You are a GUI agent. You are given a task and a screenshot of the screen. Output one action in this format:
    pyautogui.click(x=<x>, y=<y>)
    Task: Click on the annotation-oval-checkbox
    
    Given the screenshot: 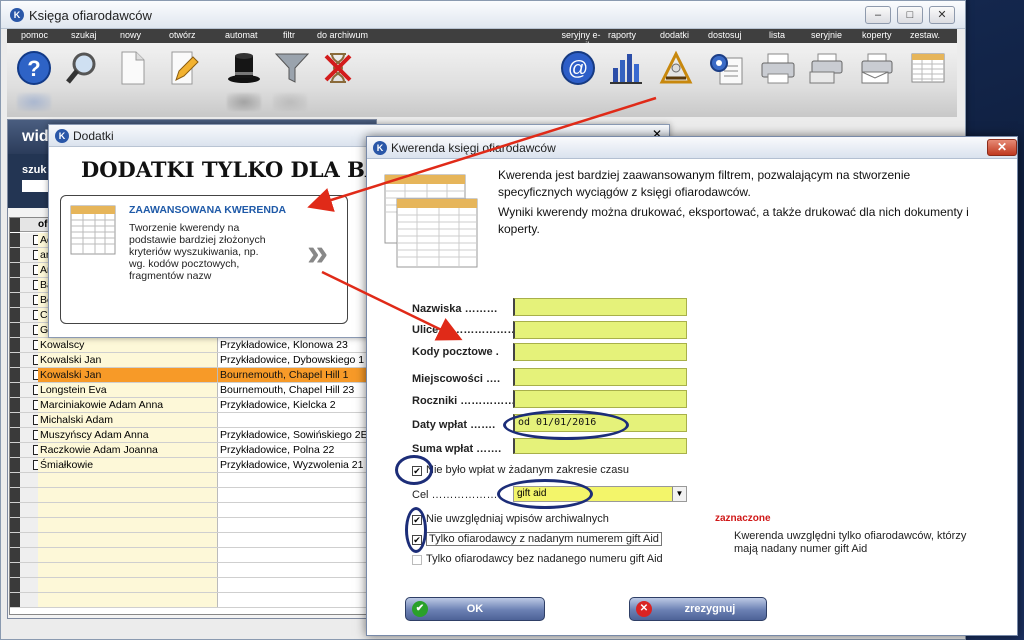 What is the action you would take?
    pyautogui.click(x=414, y=470)
    